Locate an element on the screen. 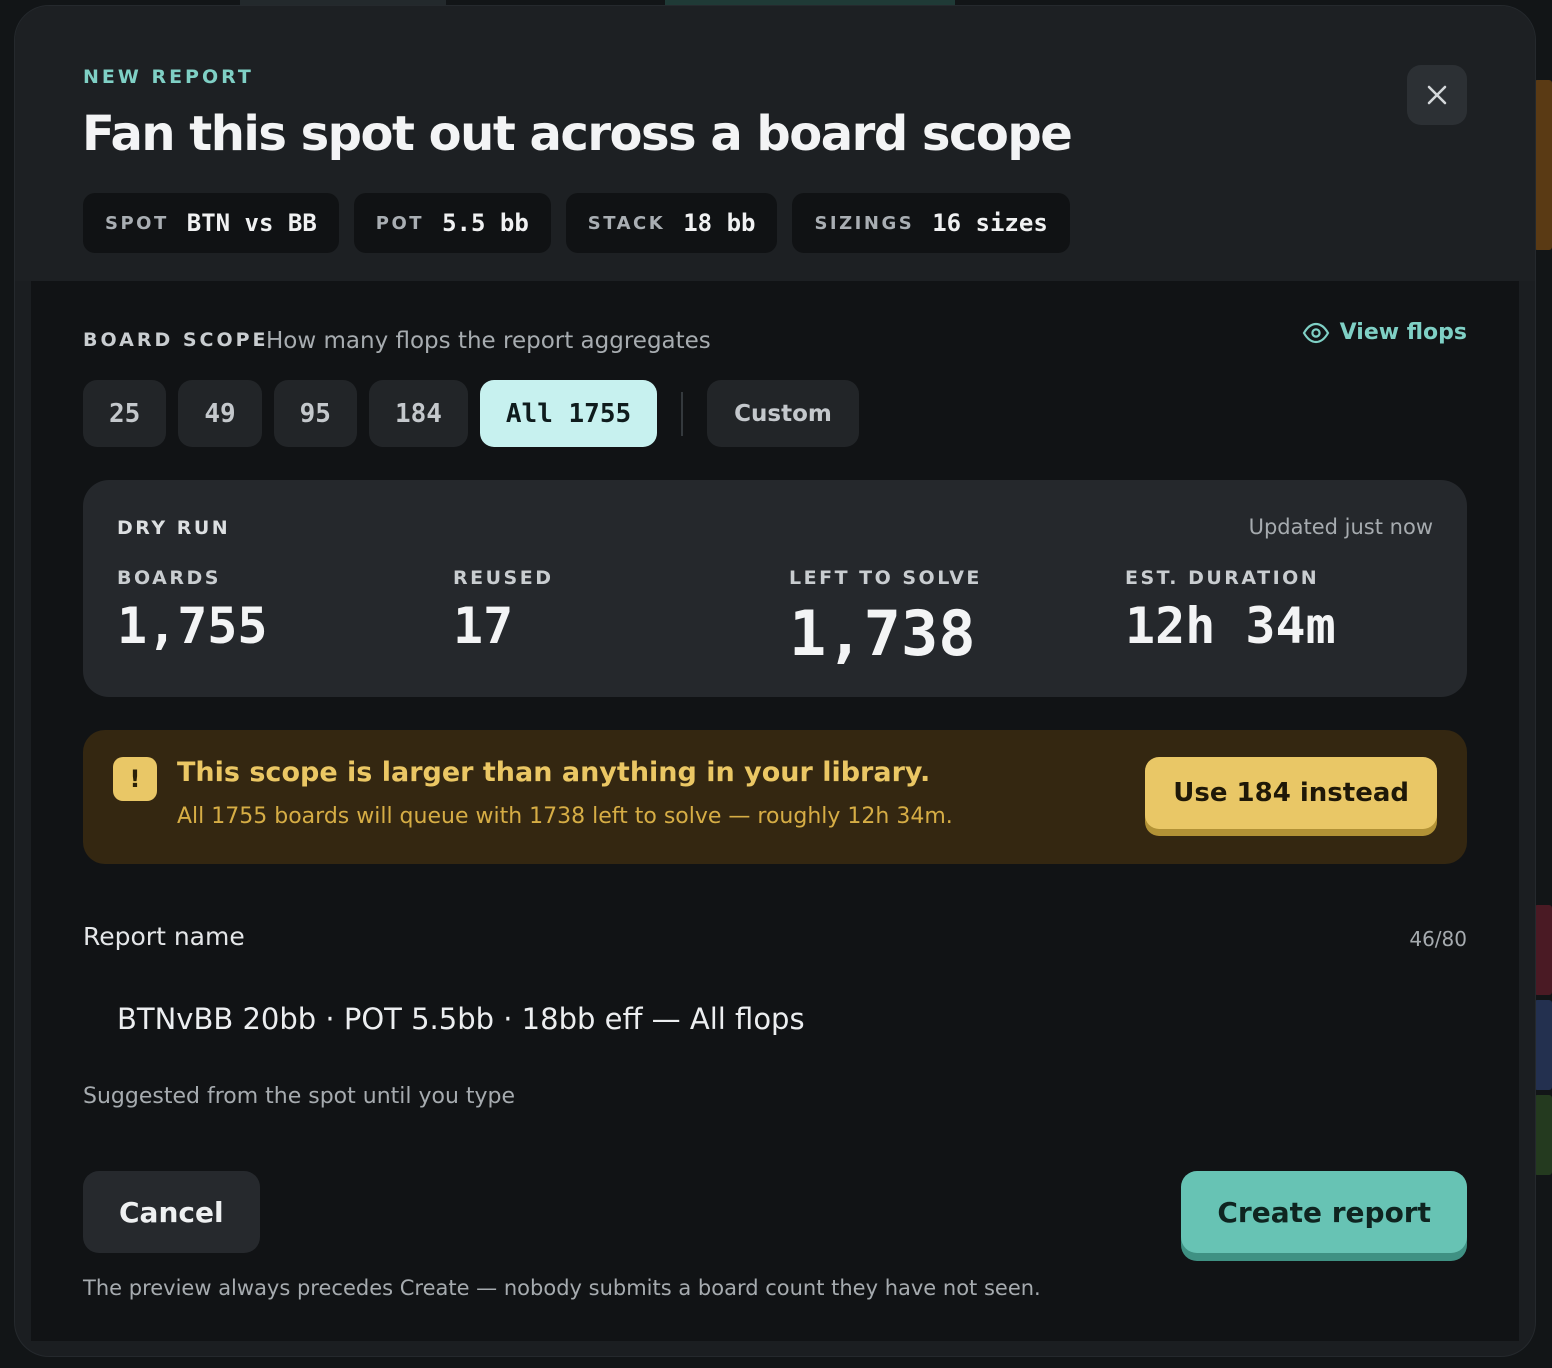 Image resolution: width=1552 pixels, height=1368 pixels. stat-label: BOARDS is located at coordinates (169, 578).